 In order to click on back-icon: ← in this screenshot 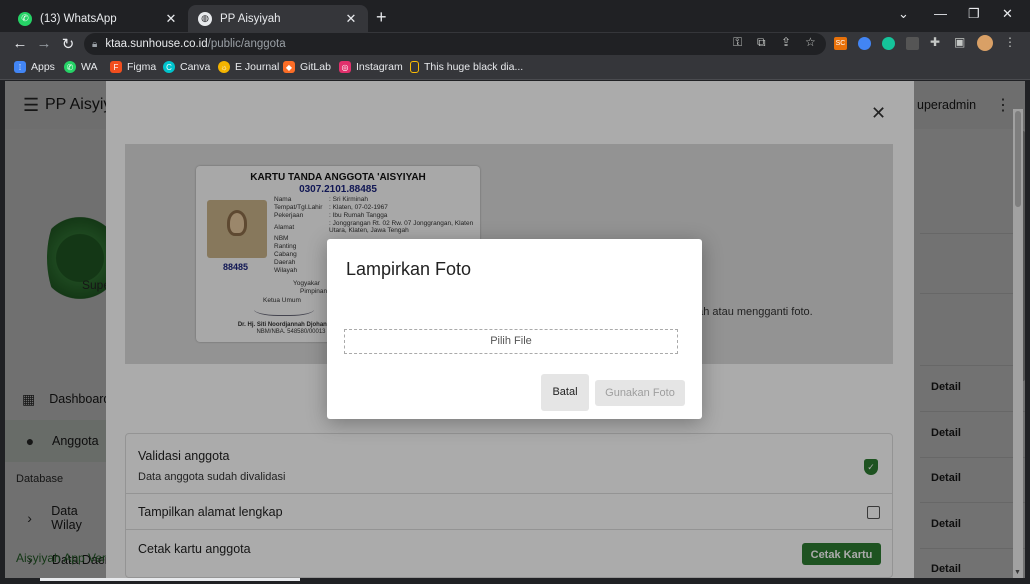, I will do `click(20, 43)`.